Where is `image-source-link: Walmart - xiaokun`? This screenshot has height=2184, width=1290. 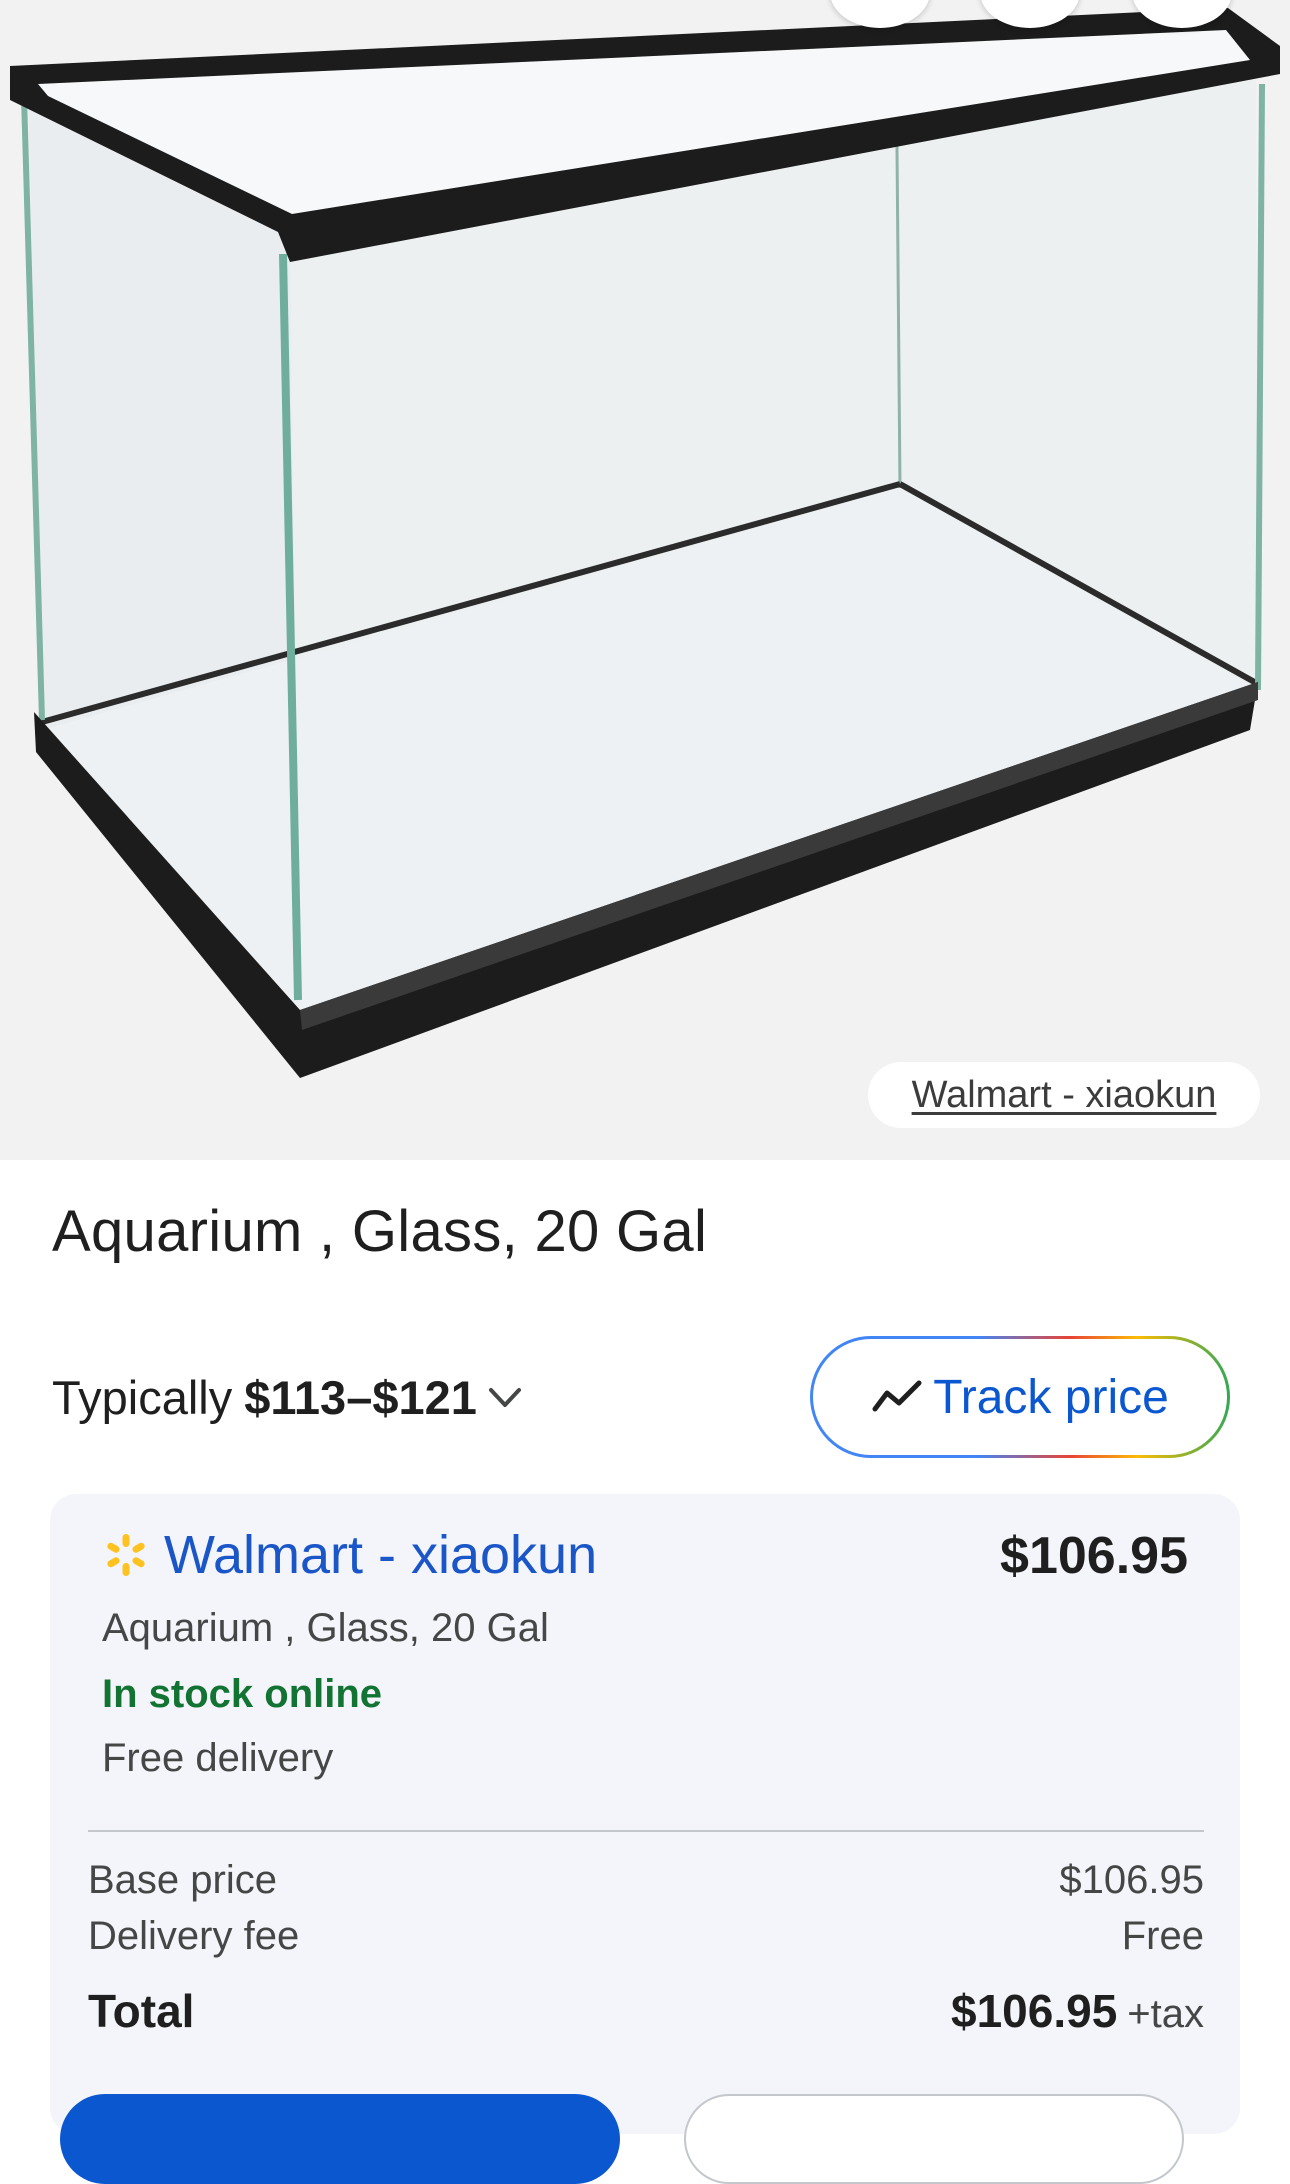
image-source-link: Walmart - xiaokun is located at coordinates (1064, 1095).